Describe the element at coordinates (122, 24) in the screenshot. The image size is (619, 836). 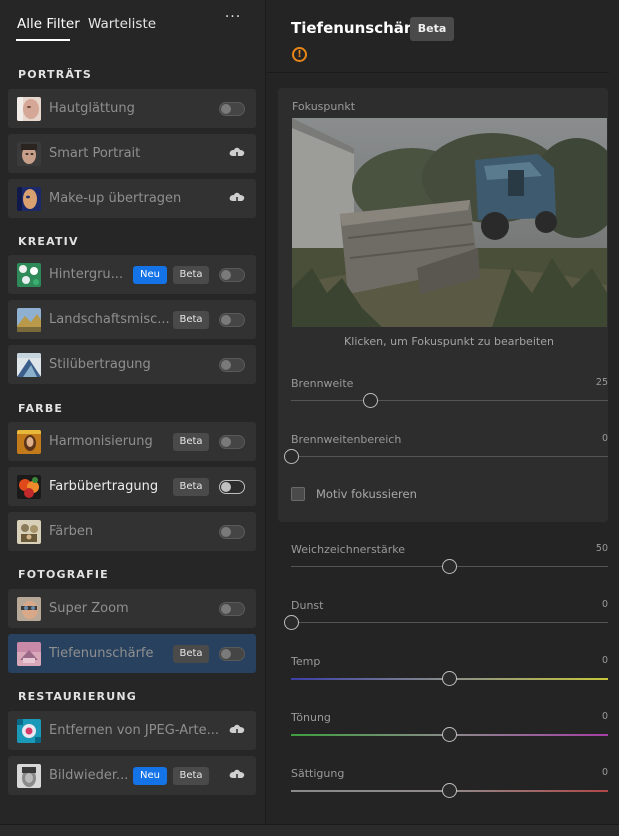
I see `tab-waitlist: Warteliste` at that location.